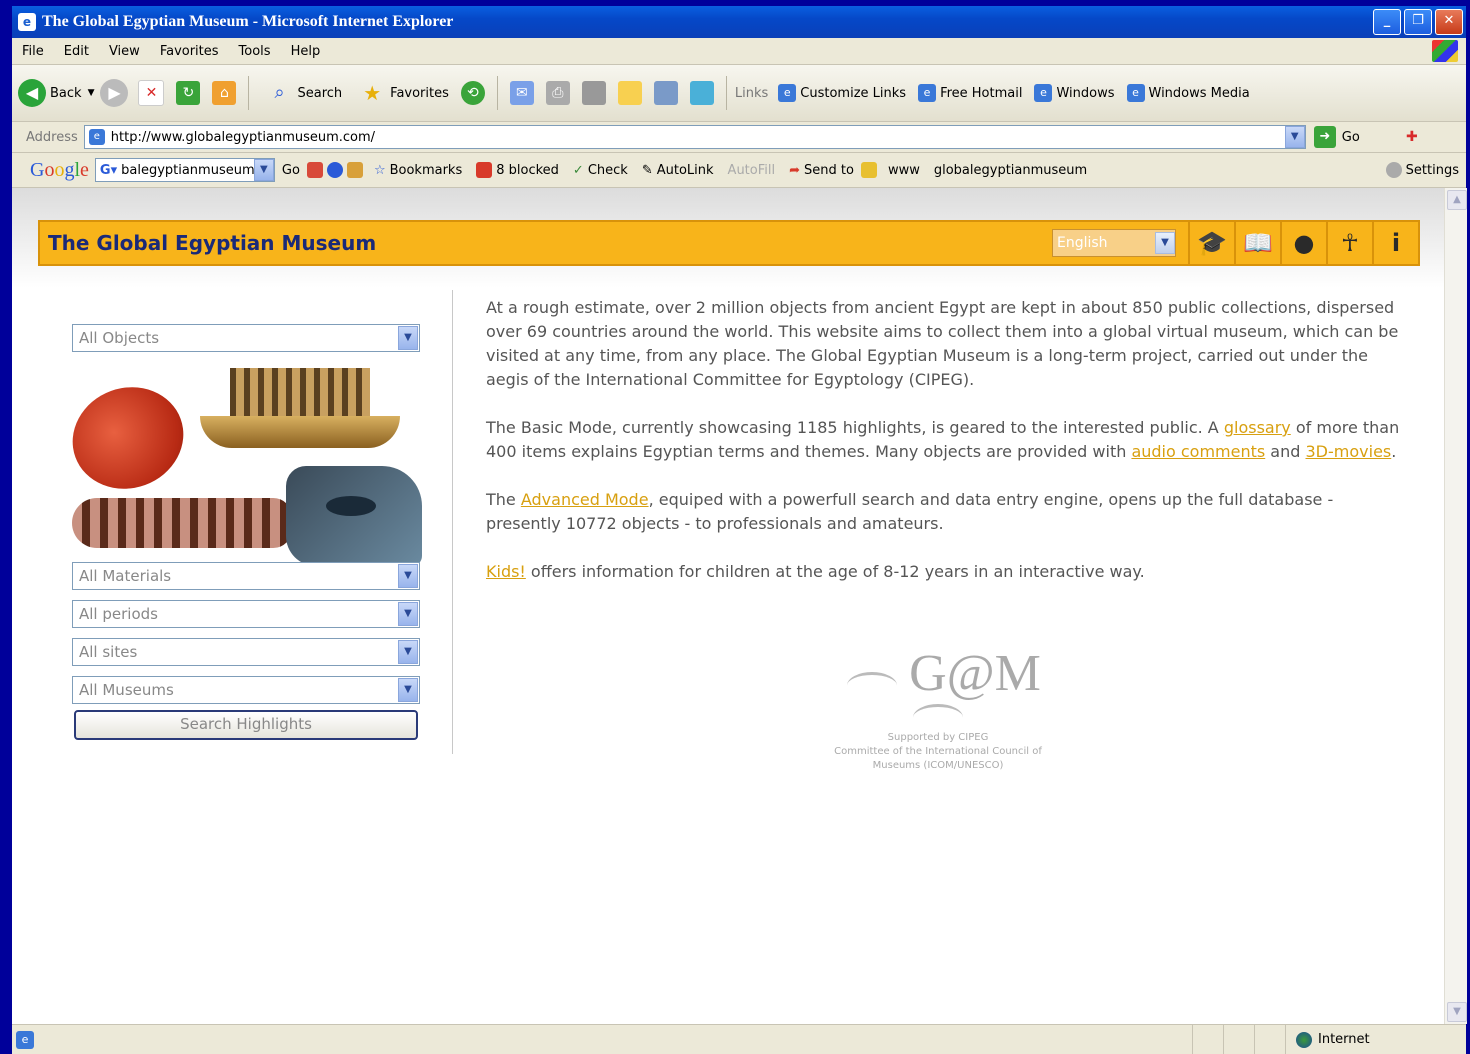  I want to click on info-icon: i, so click(1395, 243).